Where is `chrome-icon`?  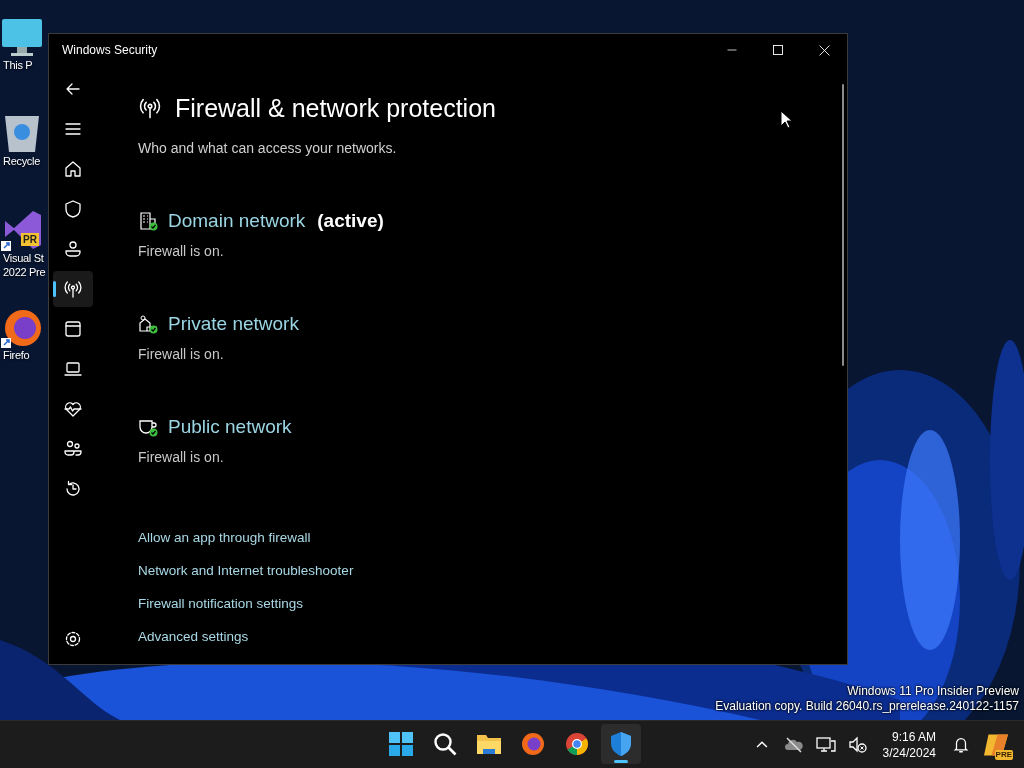
chrome-icon is located at coordinates (577, 744).